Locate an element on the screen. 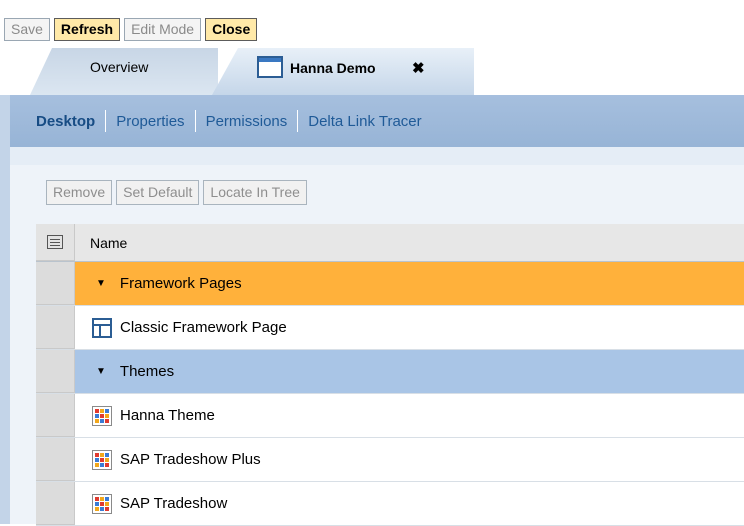 The width and height of the screenshot is (744, 526). locate-in-tree-button: Locate In Tree is located at coordinates (255, 192).